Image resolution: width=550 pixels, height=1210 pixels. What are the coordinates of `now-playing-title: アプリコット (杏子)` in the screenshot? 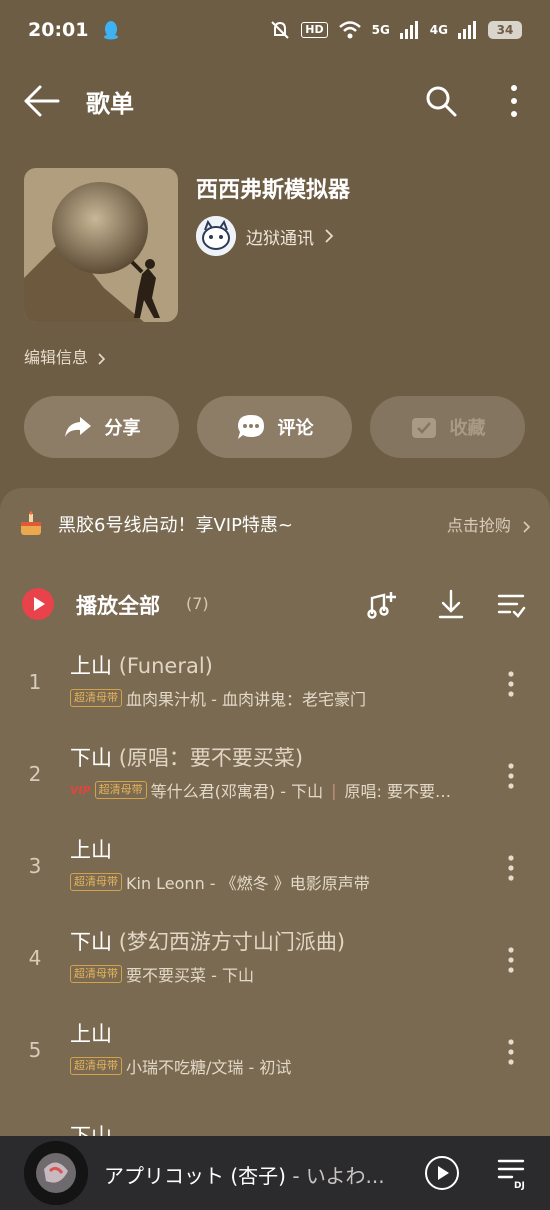 It's located at (195, 1176).